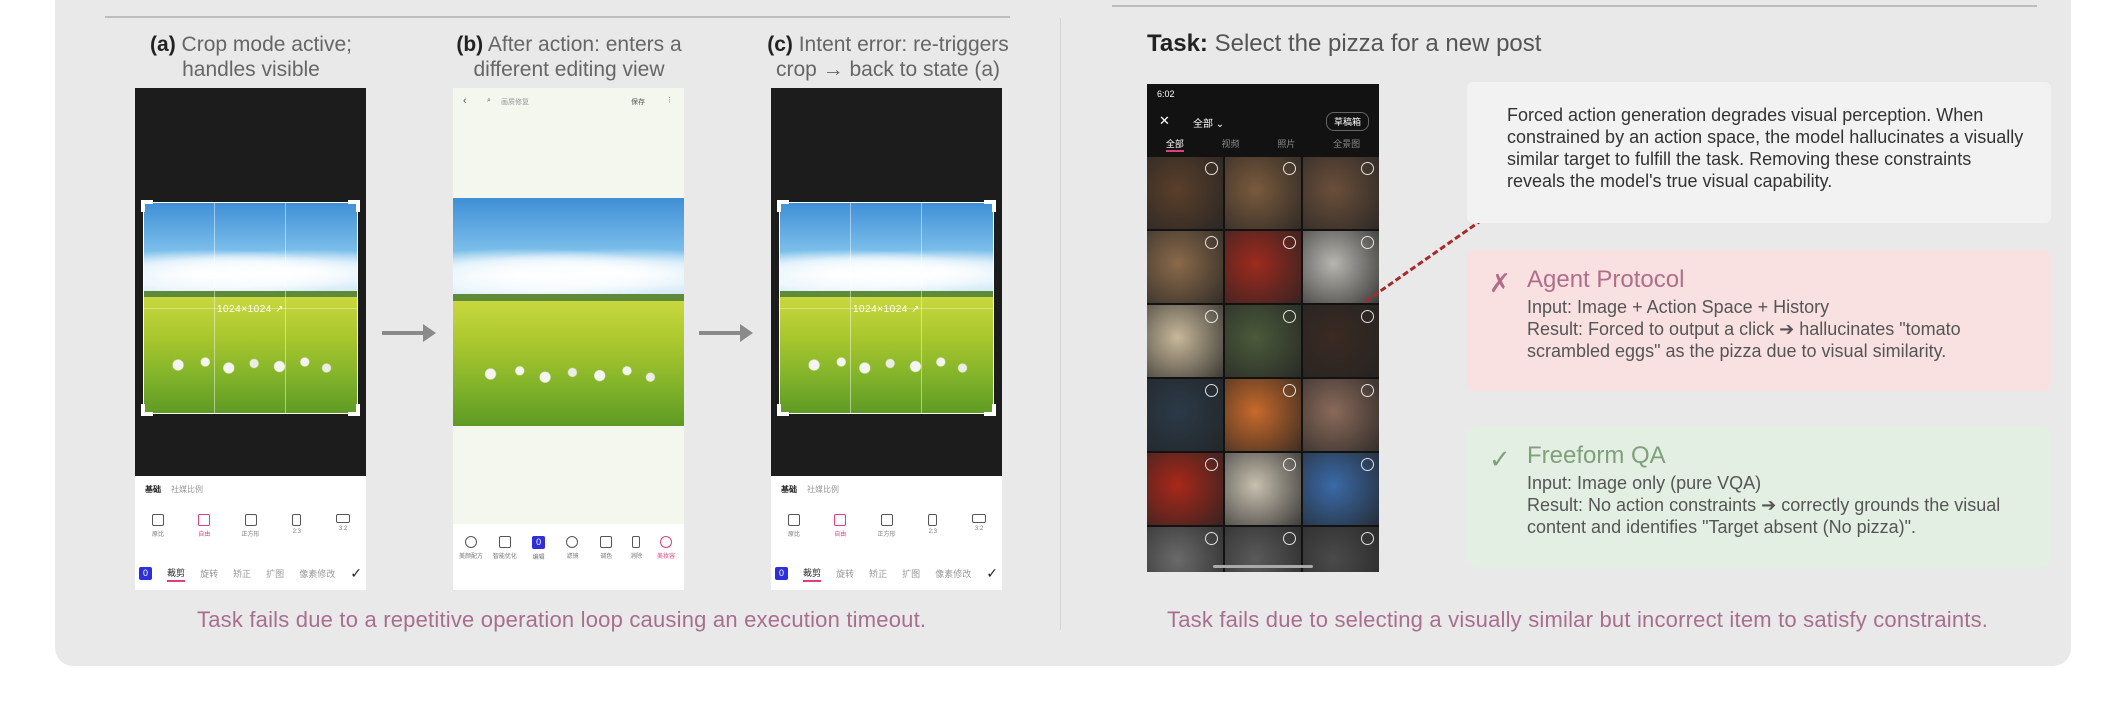  What do you see at coordinates (606, 548) in the screenshot?
I see `tool-adjust: 调色` at bounding box center [606, 548].